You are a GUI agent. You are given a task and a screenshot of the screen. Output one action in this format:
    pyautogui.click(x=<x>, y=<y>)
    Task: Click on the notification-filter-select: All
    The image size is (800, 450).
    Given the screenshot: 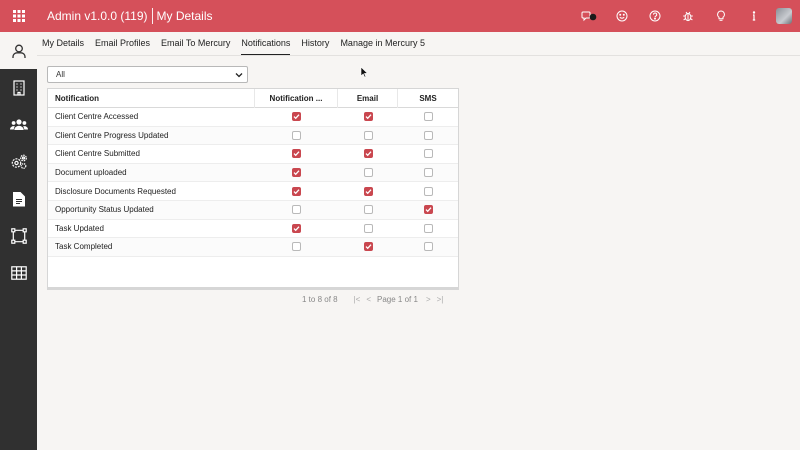 What is the action you would take?
    pyautogui.click(x=147, y=74)
    